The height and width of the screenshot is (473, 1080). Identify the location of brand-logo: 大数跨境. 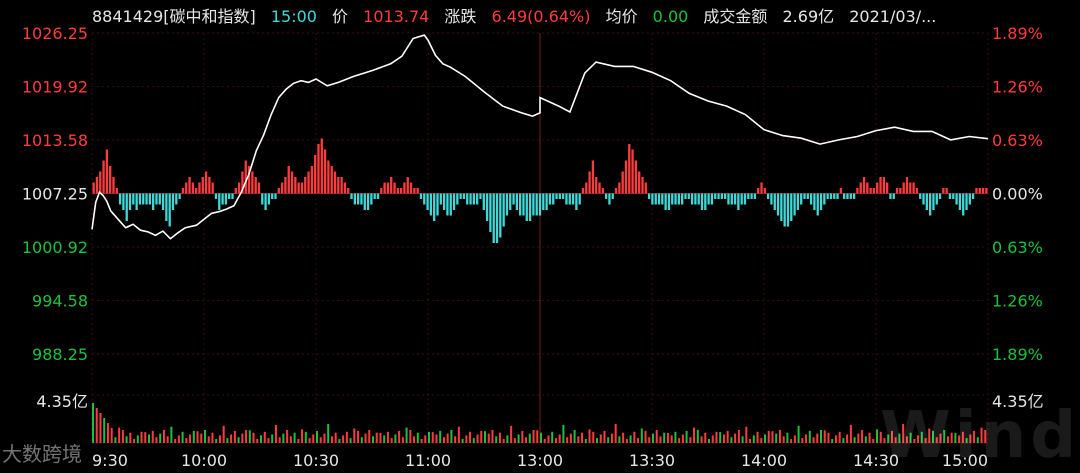
(42, 454).